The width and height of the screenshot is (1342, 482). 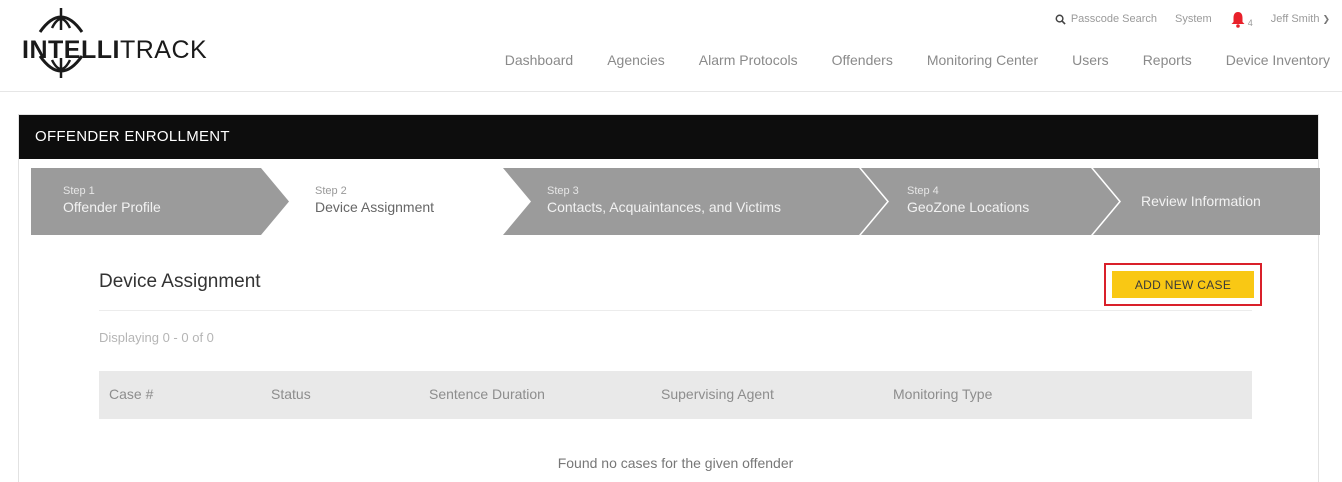 I want to click on column-monitoring-type: Monitoring Type, so click(x=942, y=394).